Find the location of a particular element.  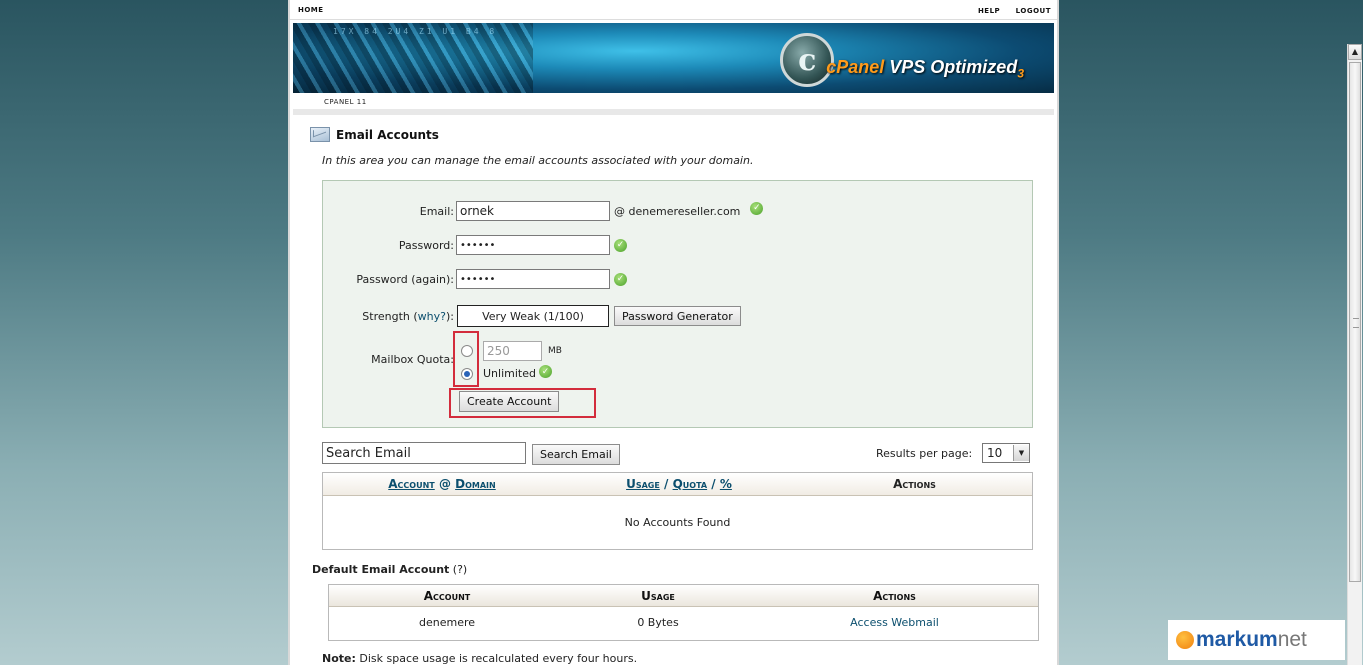

strength-meter: Very Weak (1/100) is located at coordinates (533, 316).